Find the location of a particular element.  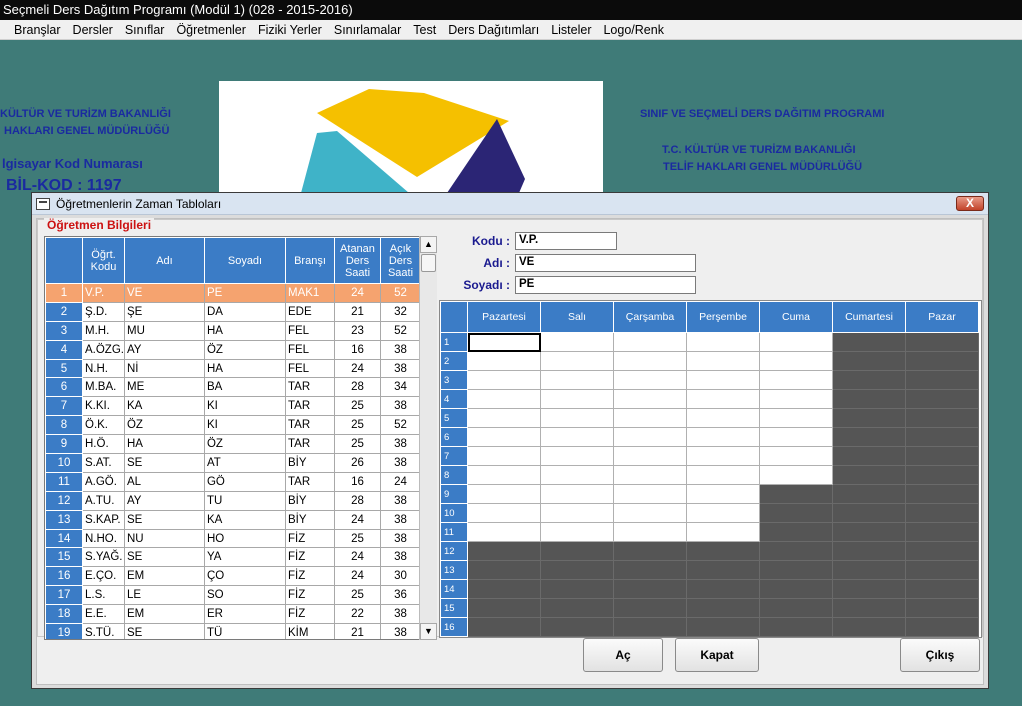

teacher-column-header: Öğrt. Kodu is located at coordinates (103, 260).